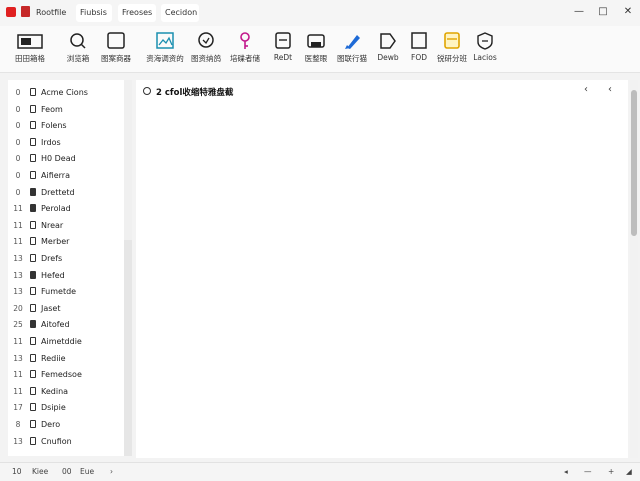  What do you see at coordinates (66, 241) in the screenshot?
I see `sidebar-item: 11 Merber` at bounding box center [66, 241].